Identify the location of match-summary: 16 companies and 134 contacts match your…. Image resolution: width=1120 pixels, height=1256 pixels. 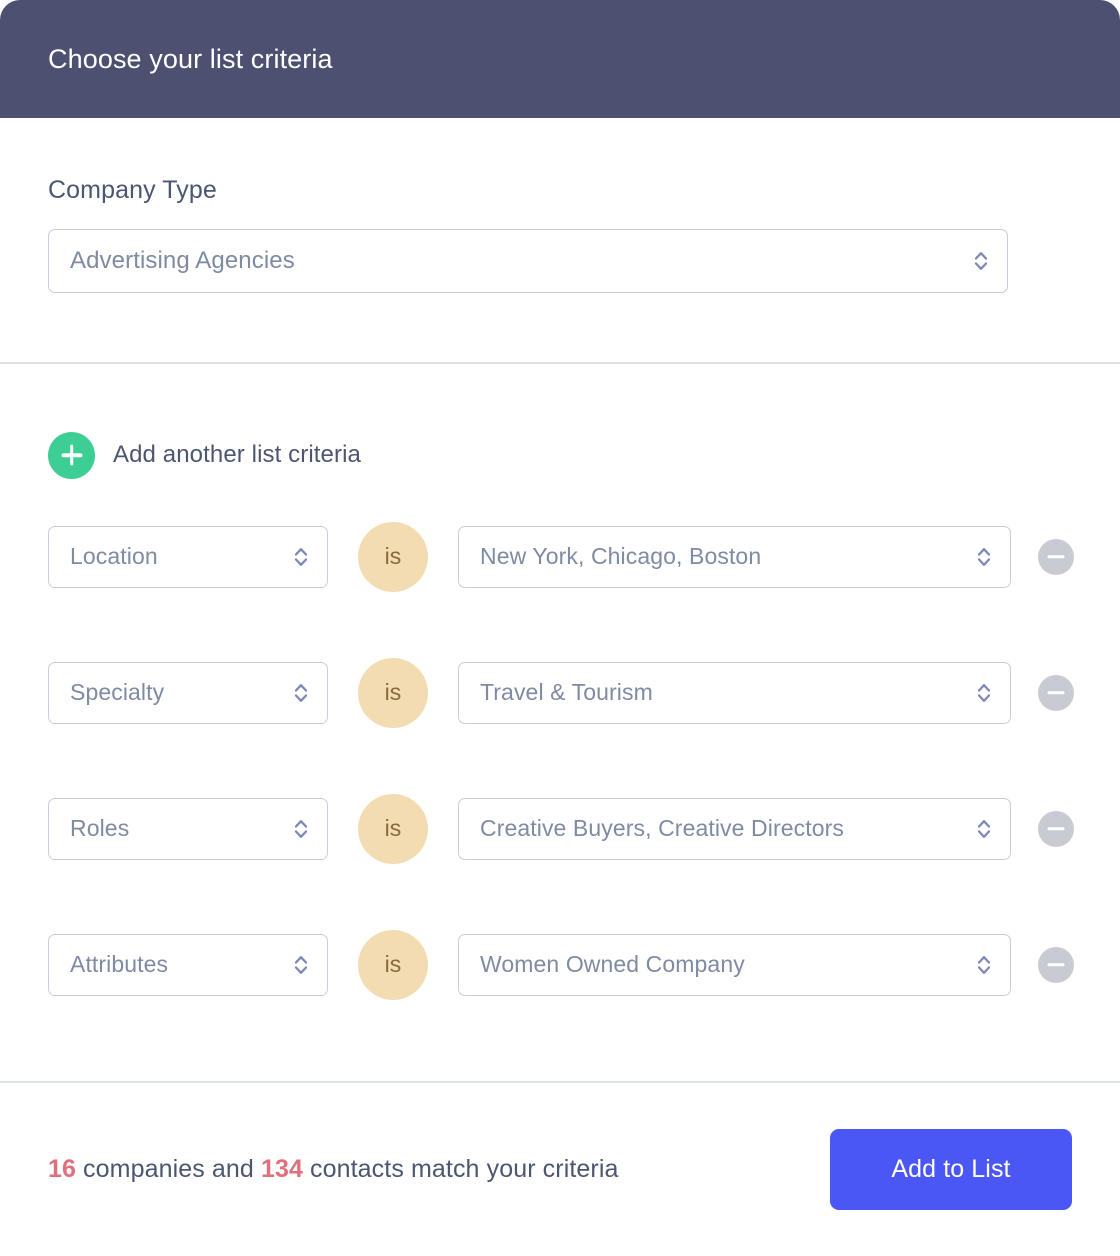
(333, 1169).